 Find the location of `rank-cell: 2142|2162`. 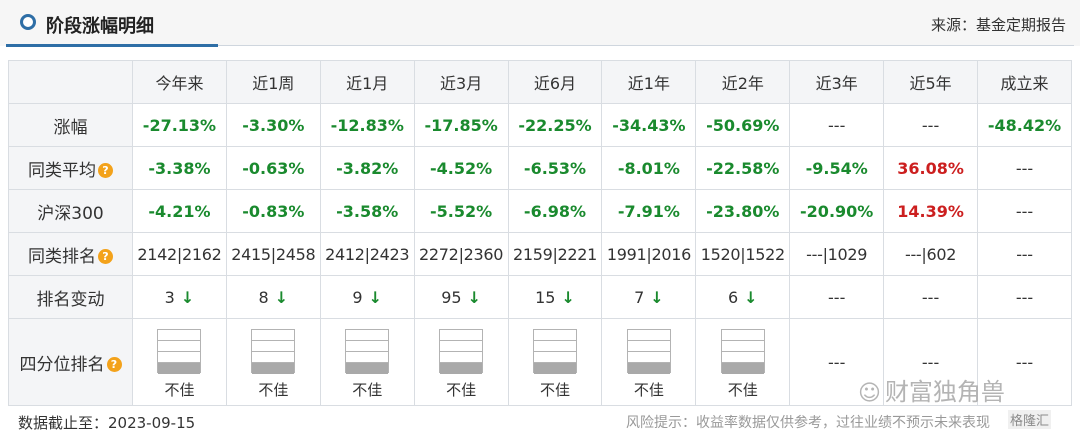

rank-cell: 2142|2162 is located at coordinates (179, 254).